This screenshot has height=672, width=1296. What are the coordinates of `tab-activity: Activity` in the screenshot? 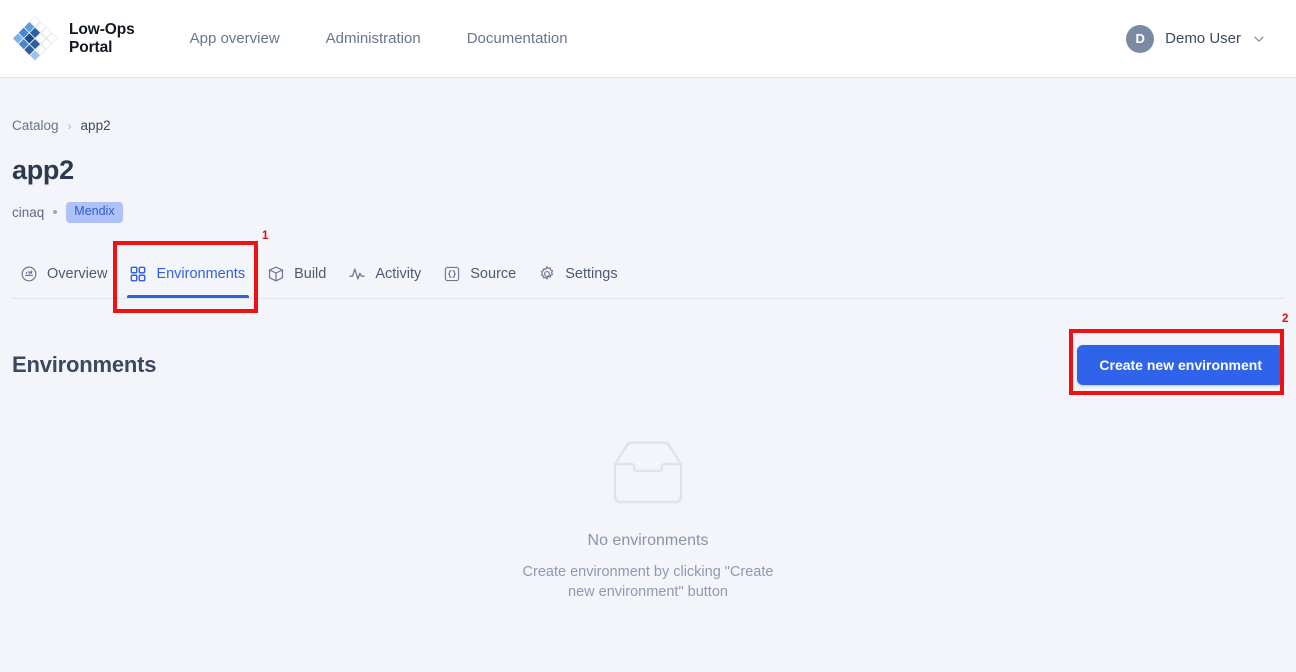 It's located at (387, 281).